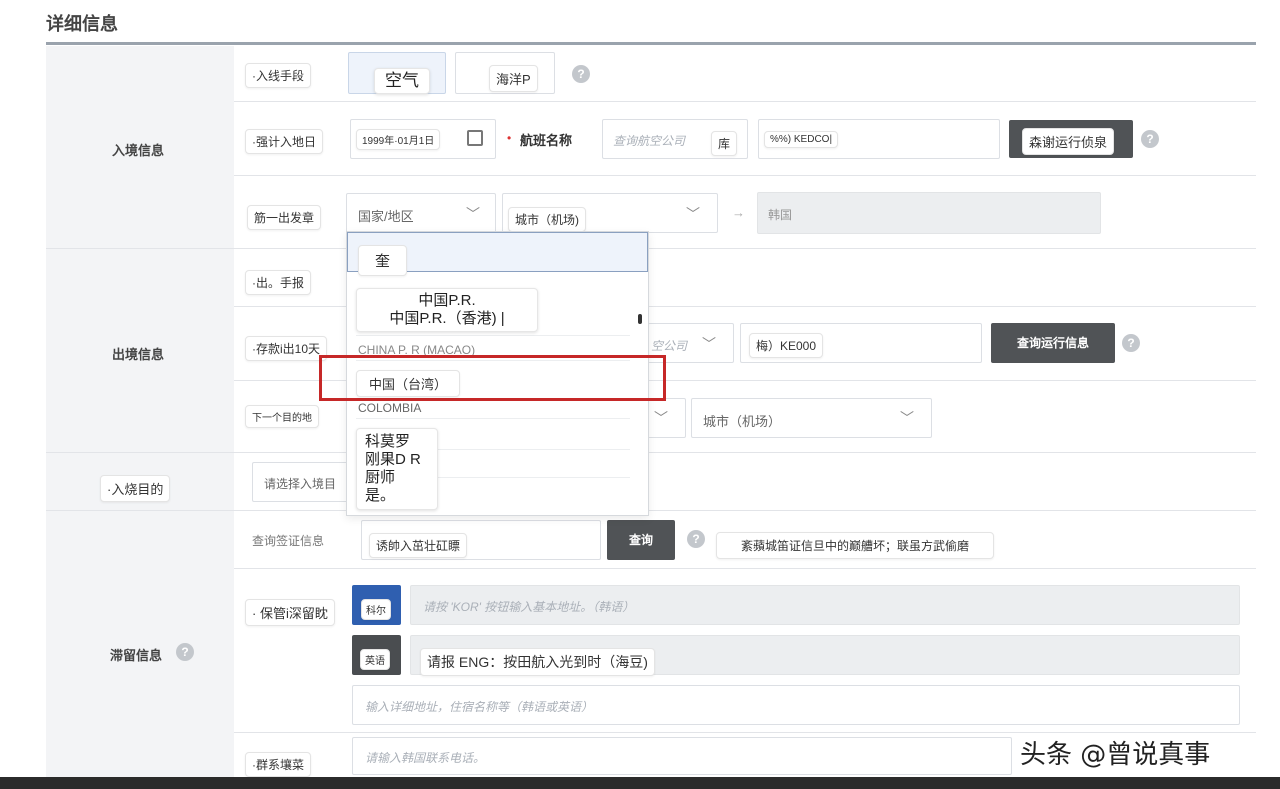 The image size is (1280, 789). What do you see at coordinates (388, 441) in the screenshot?
I see `callout-line: 科莫罗` at bounding box center [388, 441].